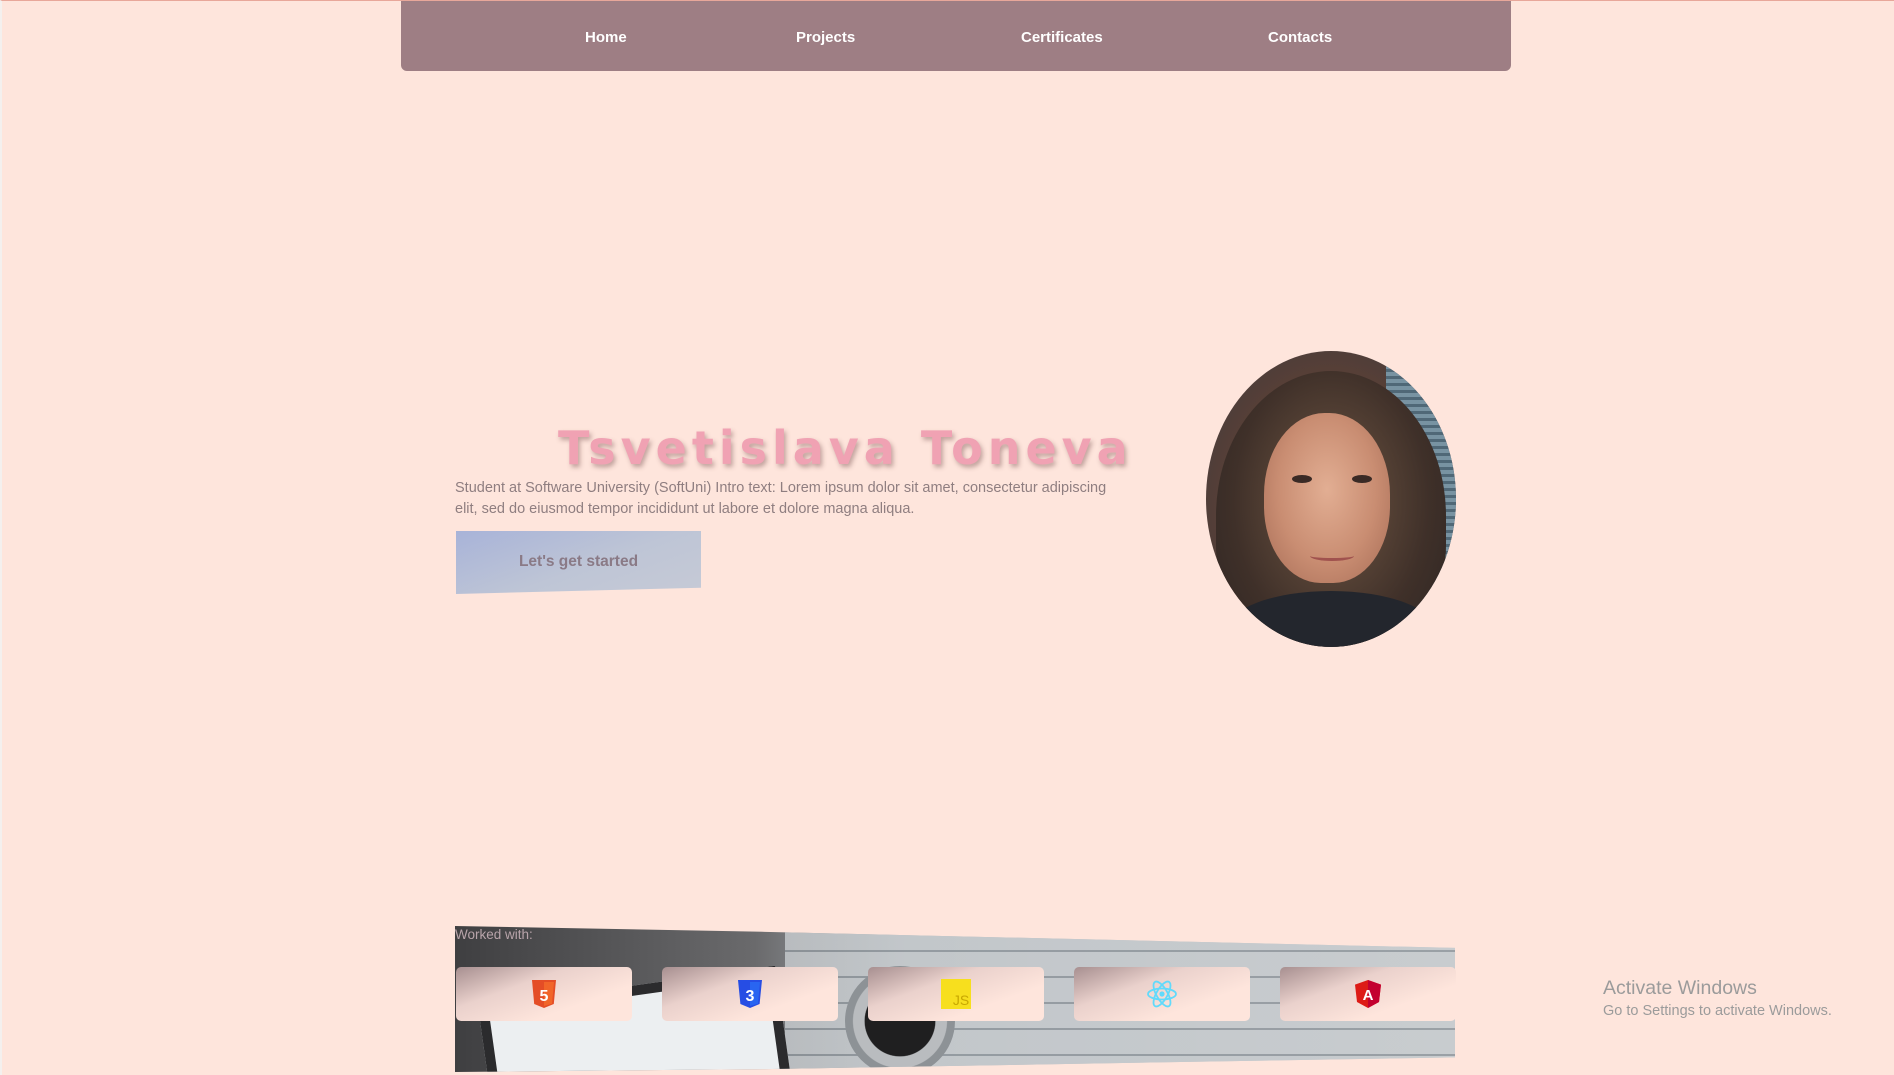 The height and width of the screenshot is (1075, 1894). I want to click on tech-card-css: 3, so click(750, 994).